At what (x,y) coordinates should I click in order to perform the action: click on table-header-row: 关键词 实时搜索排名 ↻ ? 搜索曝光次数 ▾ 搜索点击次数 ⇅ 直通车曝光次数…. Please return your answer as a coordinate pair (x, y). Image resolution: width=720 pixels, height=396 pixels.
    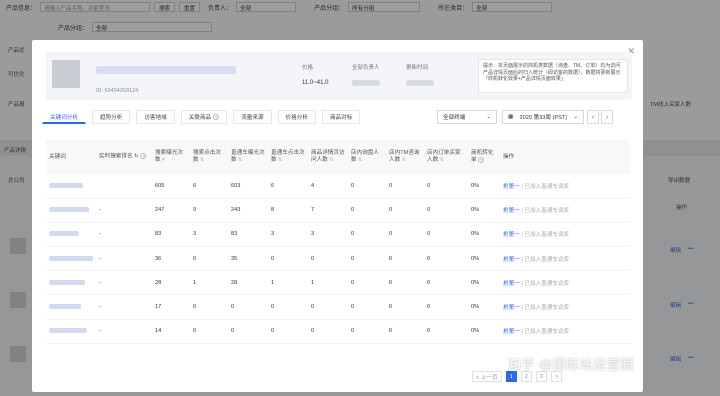
    Looking at the image, I should click on (338, 157).